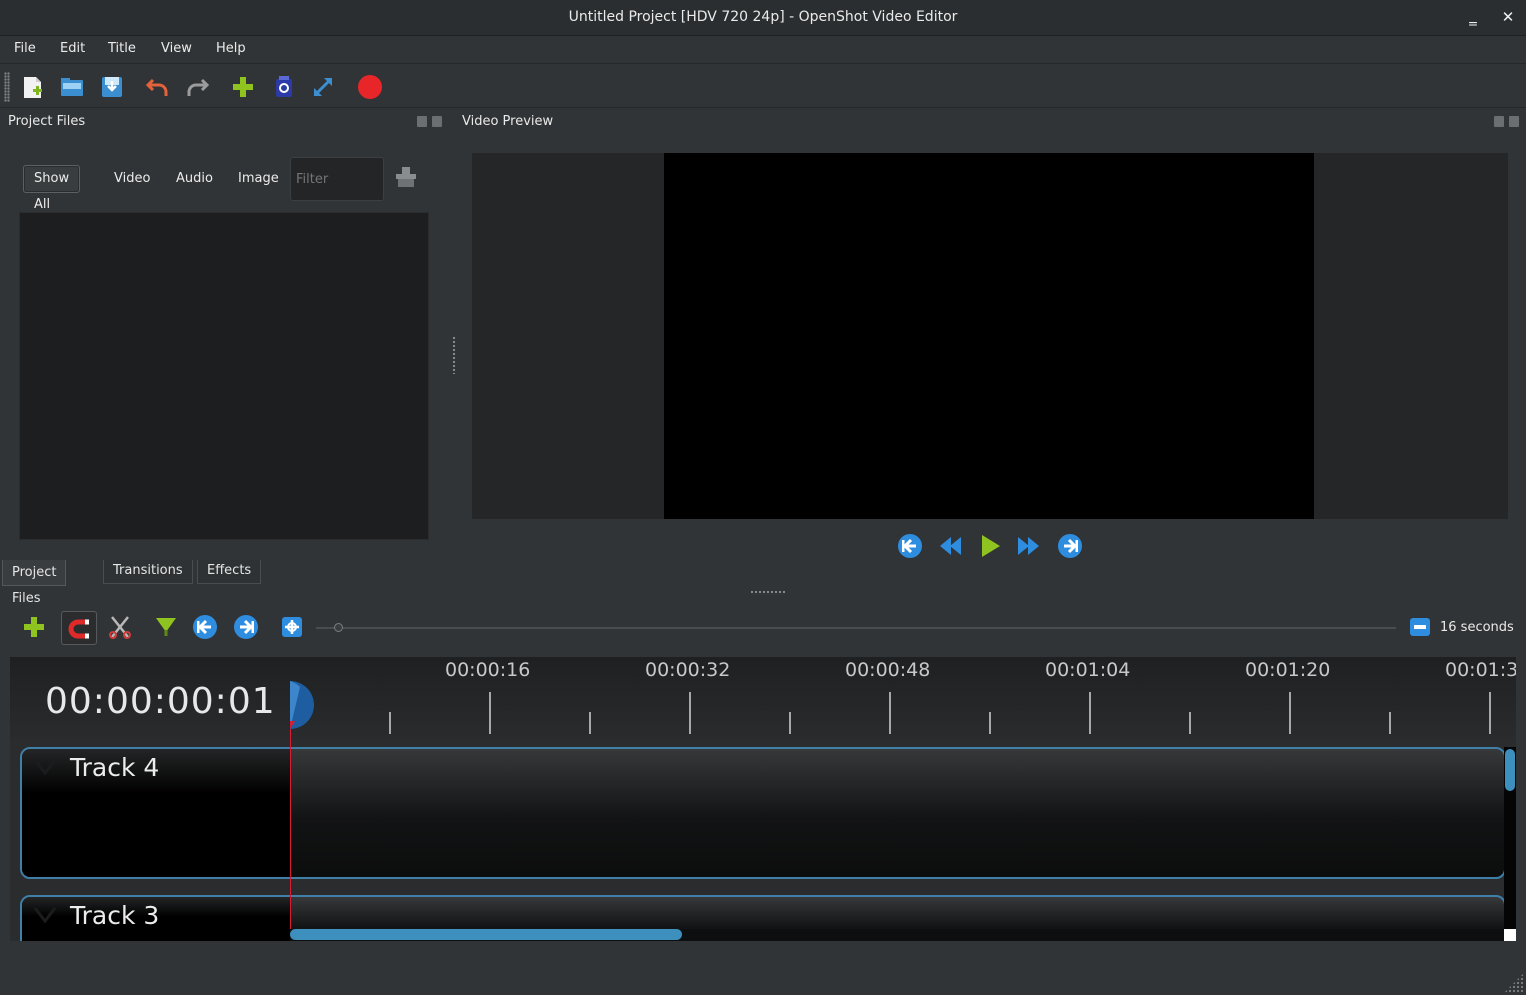 The height and width of the screenshot is (995, 1526). I want to click on track-row: Track 4, so click(763, 813).